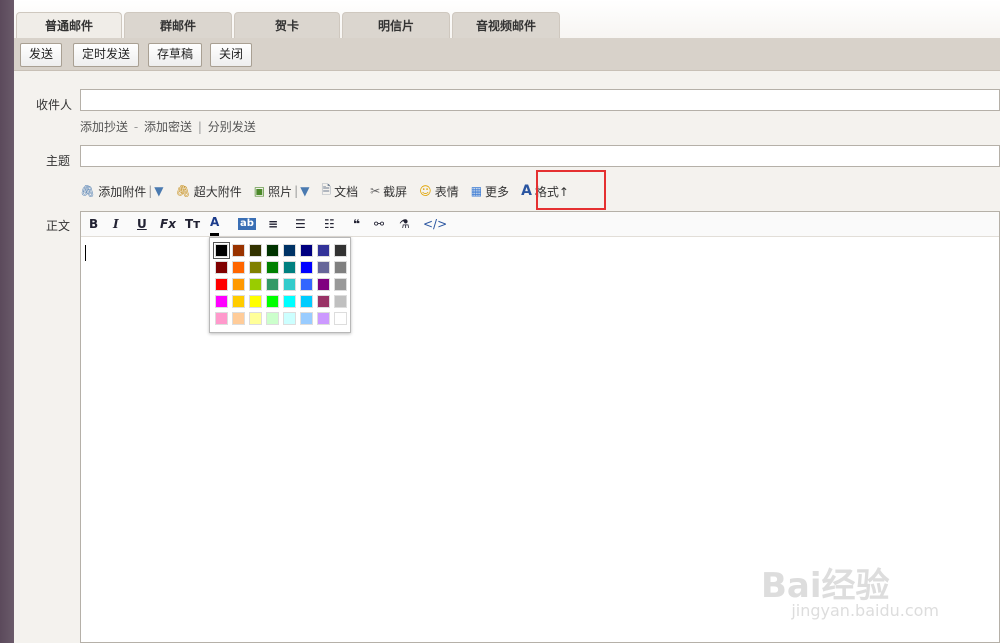  I want to click on format-painter-button: ⚗, so click(404, 224).